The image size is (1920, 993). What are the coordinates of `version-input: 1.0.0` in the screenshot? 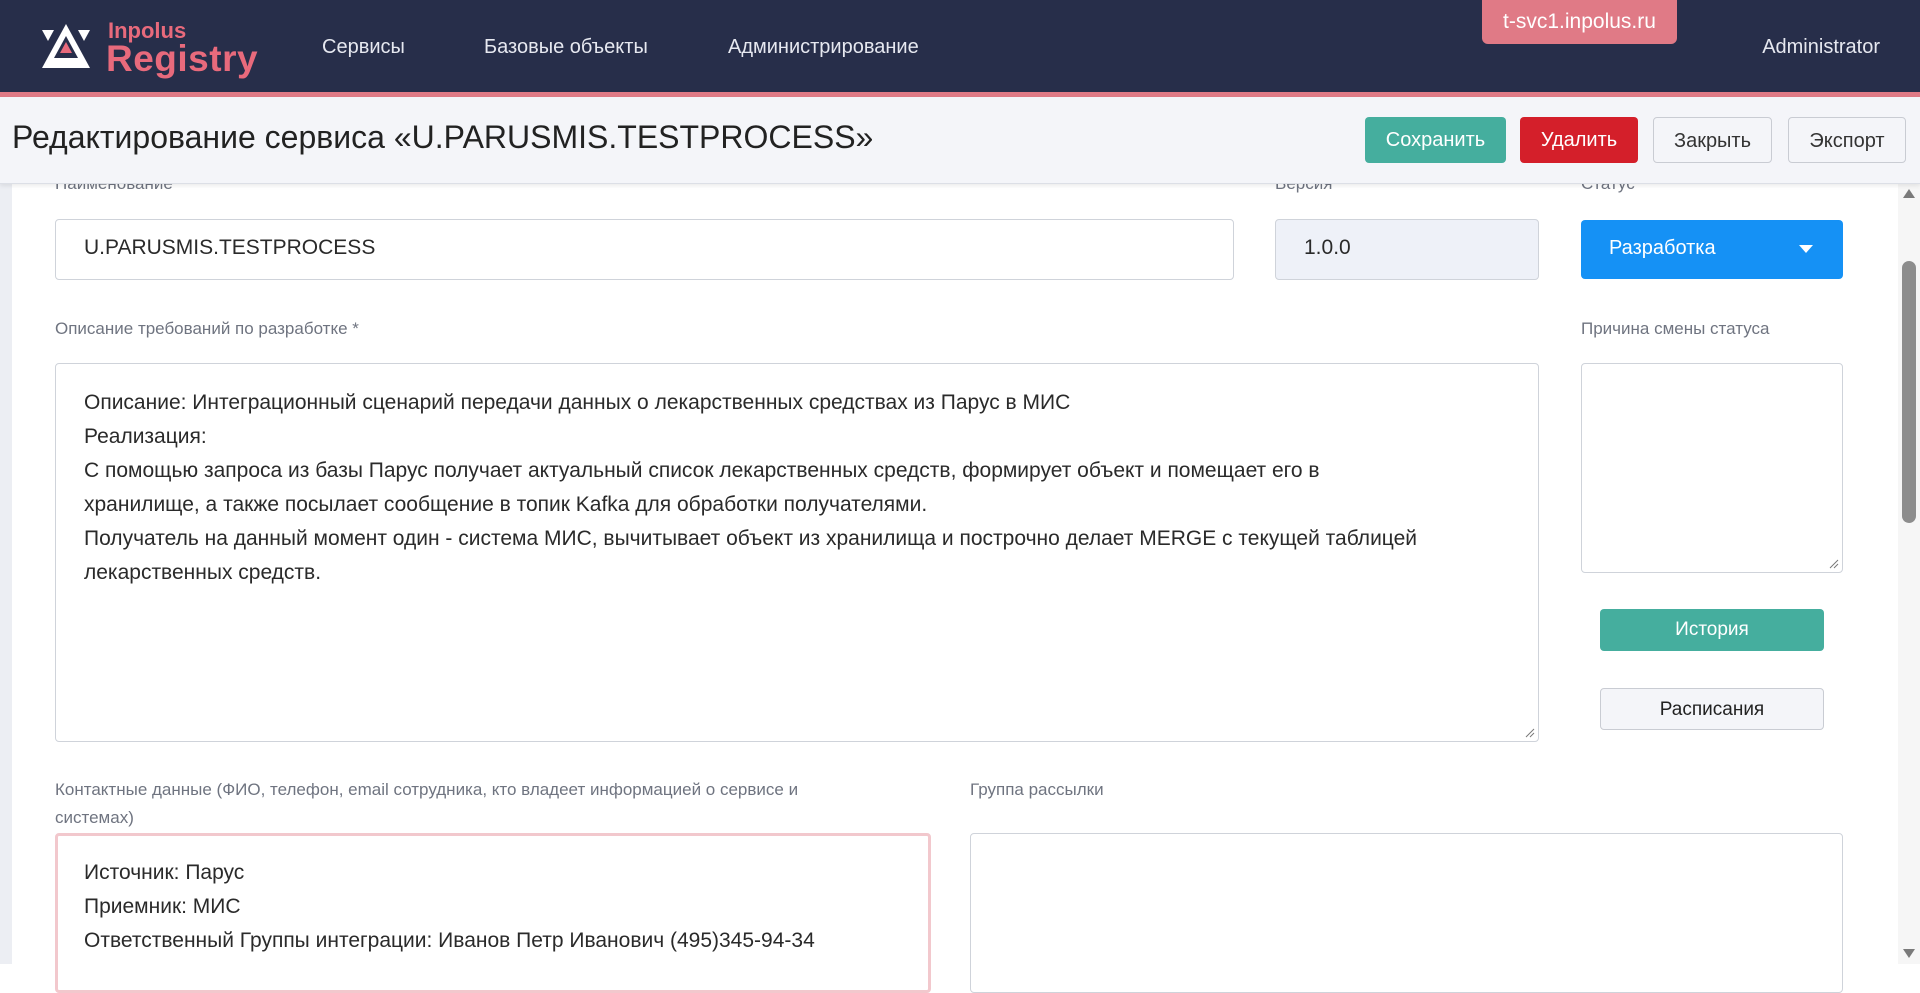 It's located at (1407, 249).